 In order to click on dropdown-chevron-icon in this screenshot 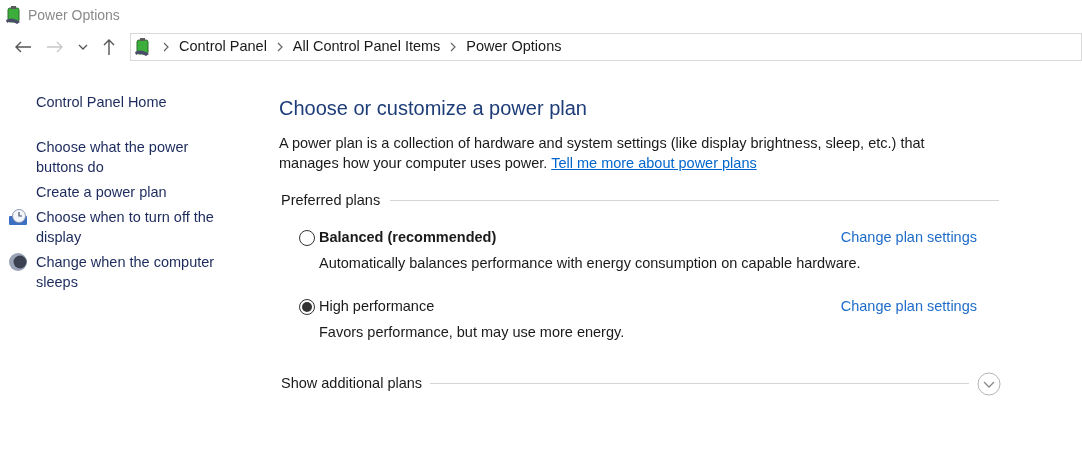, I will do `click(83, 47)`.